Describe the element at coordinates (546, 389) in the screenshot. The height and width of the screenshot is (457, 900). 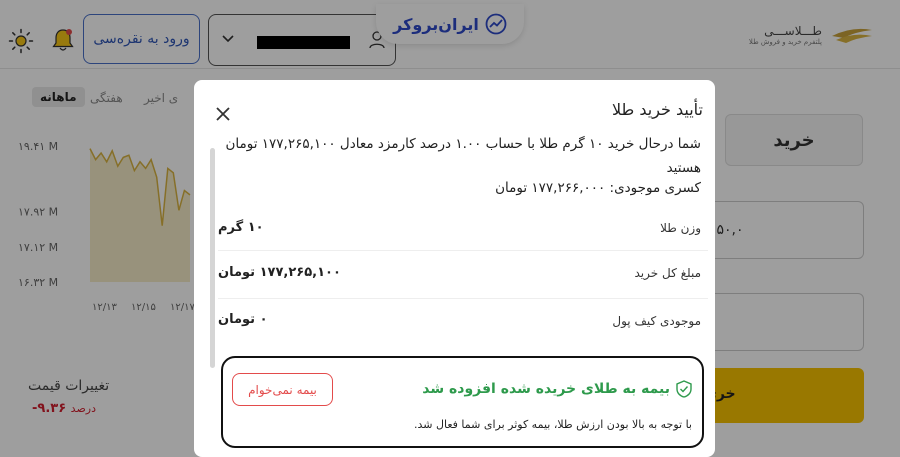
I see `insurance-title-text: بیمه به طلای خریده شده افزوده شد` at that location.